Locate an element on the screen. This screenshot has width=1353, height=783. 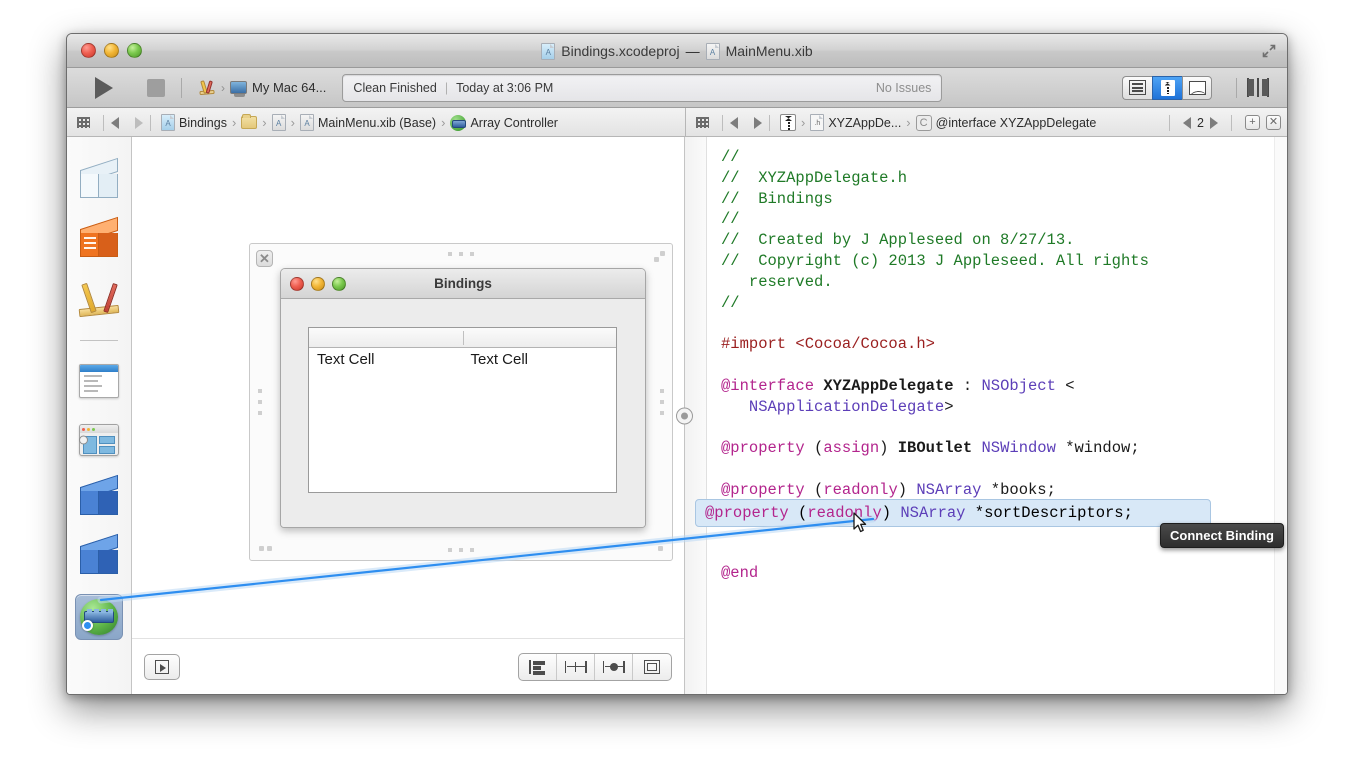
editor-split-handle is located at coordinates (684, 415).